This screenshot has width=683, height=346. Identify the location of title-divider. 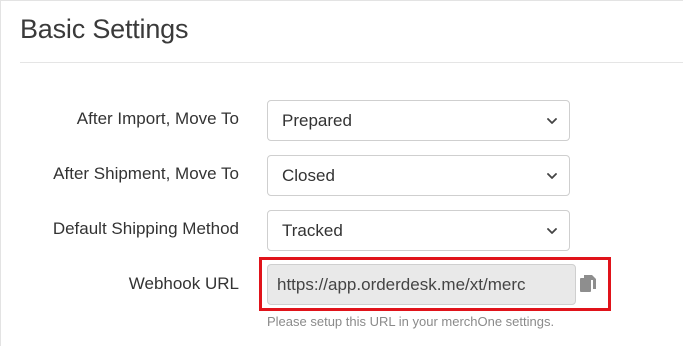
(351, 62).